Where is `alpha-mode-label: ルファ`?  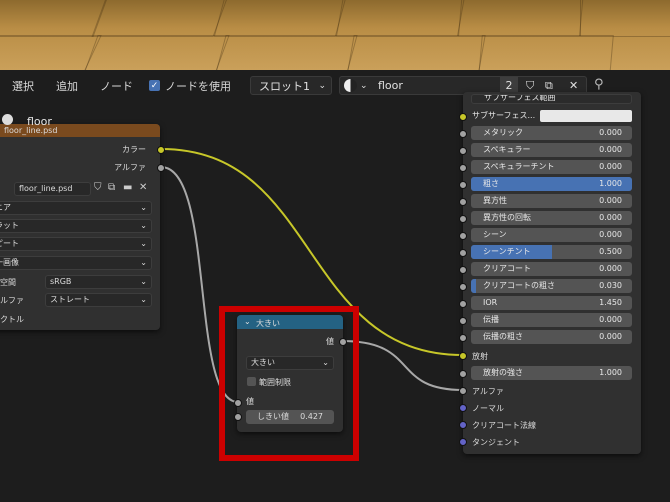 alpha-mode-label: ルファ is located at coordinates (12, 300).